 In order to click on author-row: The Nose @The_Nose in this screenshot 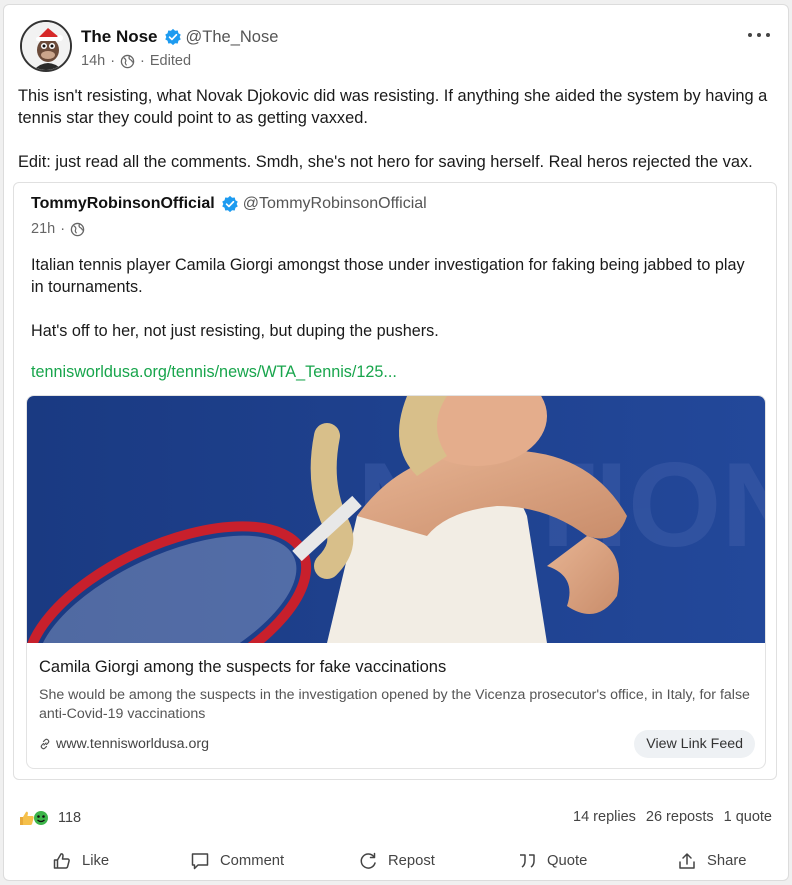, I will do `click(179, 37)`.